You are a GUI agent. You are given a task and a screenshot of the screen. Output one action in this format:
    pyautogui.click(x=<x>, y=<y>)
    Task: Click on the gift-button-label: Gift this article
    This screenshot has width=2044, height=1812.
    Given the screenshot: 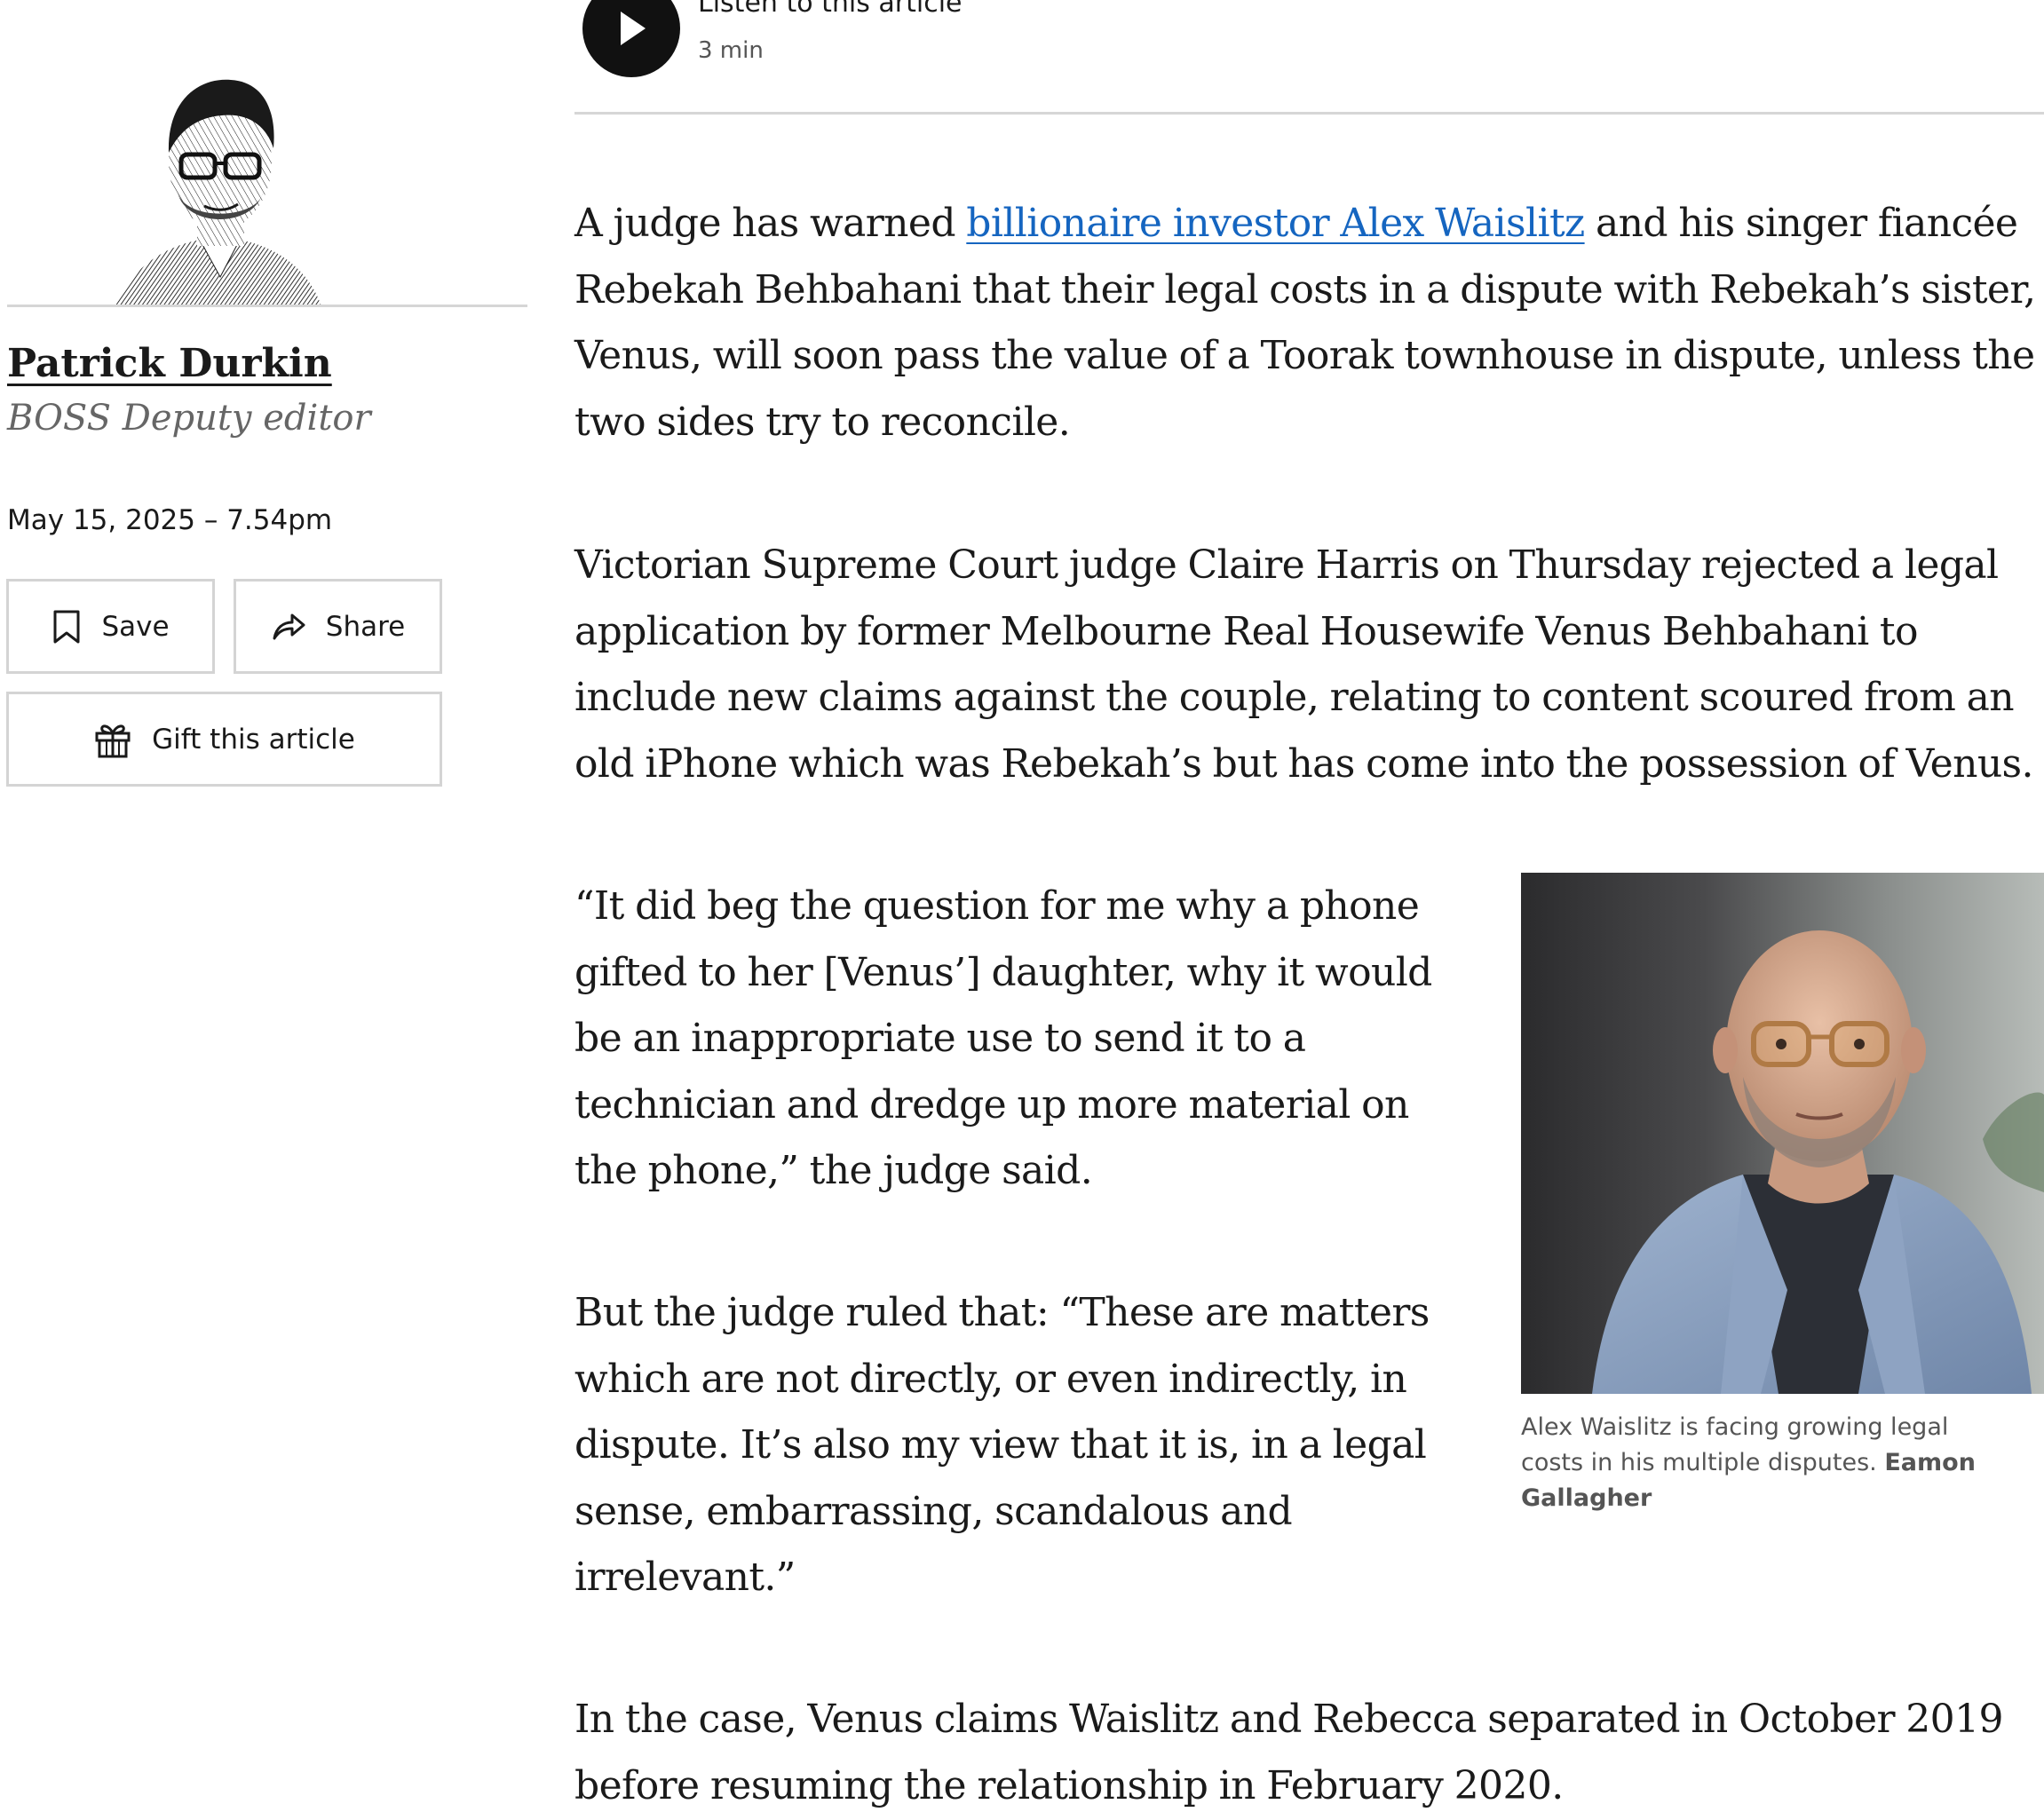 What is the action you would take?
    pyautogui.click(x=253, y=739)
    